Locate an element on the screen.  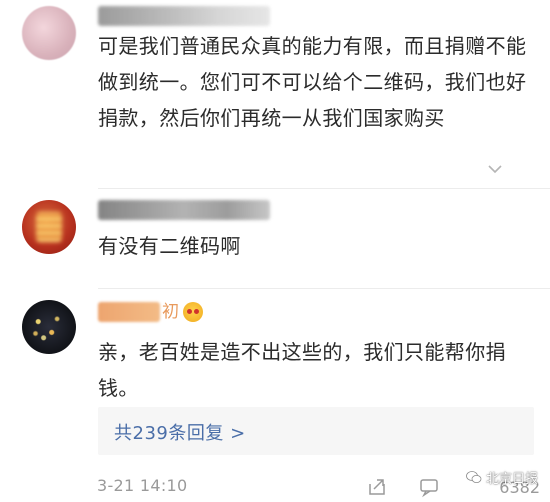
share-icon is located at coordinates (377, 489).